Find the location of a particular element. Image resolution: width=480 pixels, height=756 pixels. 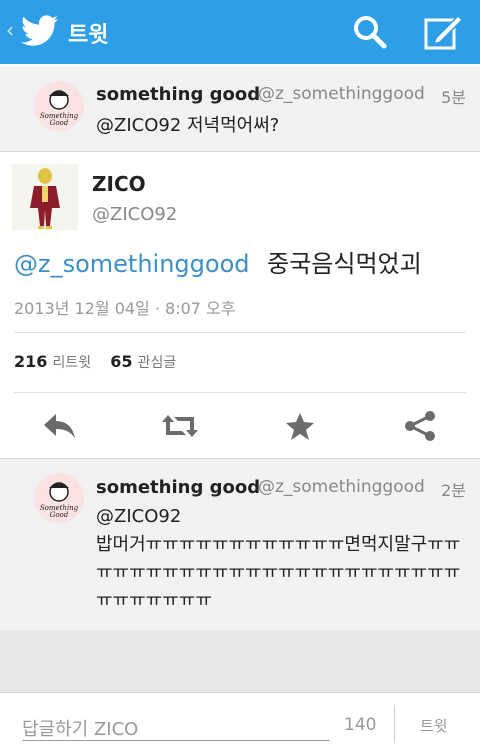

author-handle: @ZICO92 is located at coordinates (135, 214).